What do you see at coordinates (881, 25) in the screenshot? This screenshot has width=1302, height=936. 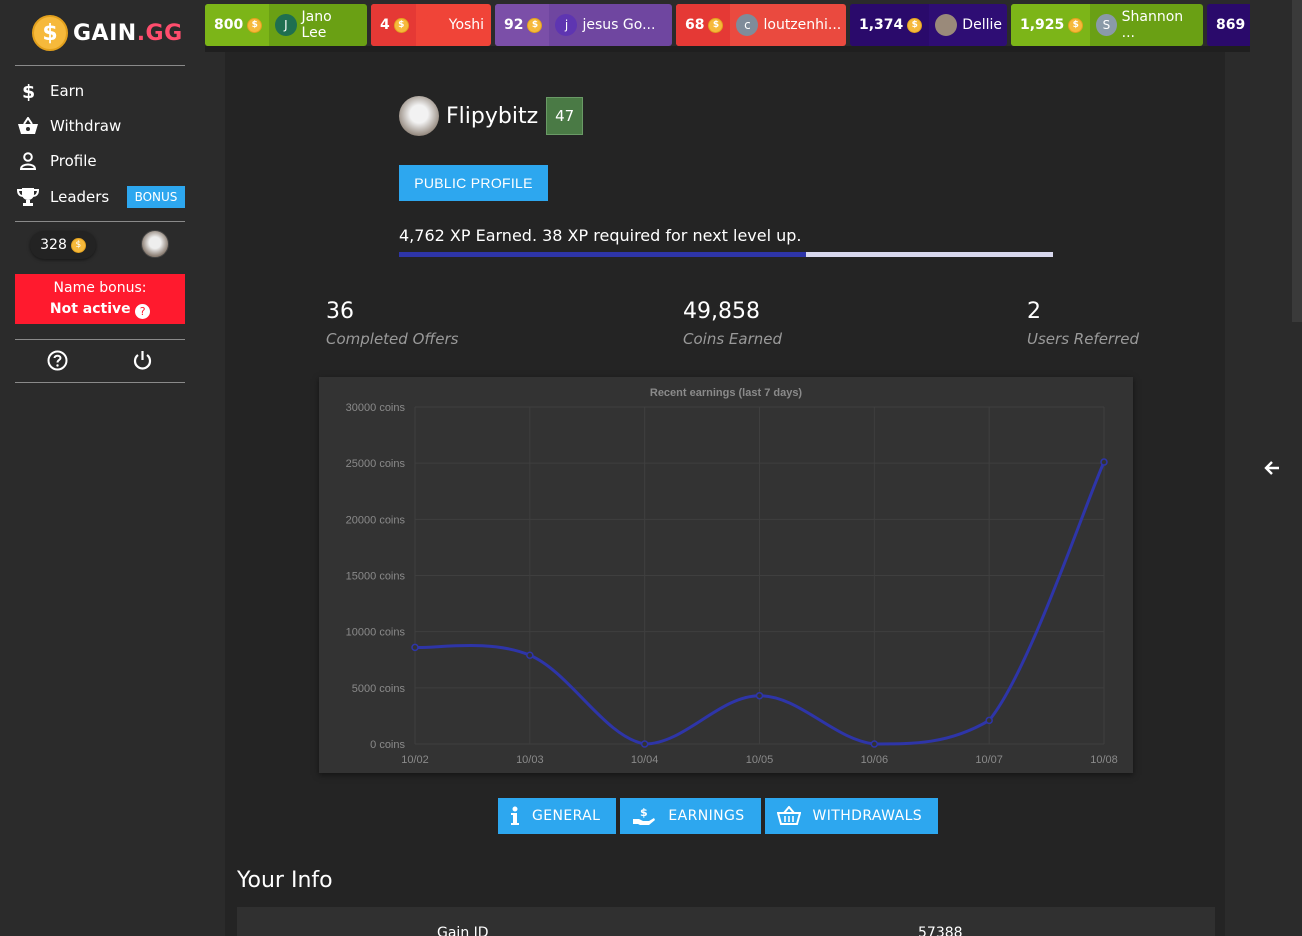 I see `feed-amount-value: 1,374` at bounding box center [881, 25].